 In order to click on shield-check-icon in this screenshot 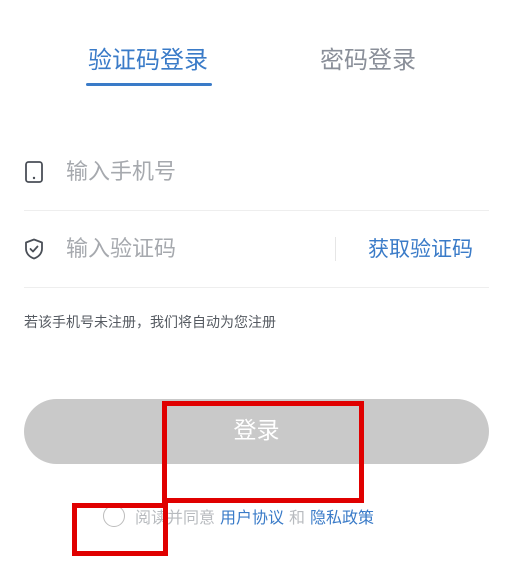, I will do `click(34, 249)`.